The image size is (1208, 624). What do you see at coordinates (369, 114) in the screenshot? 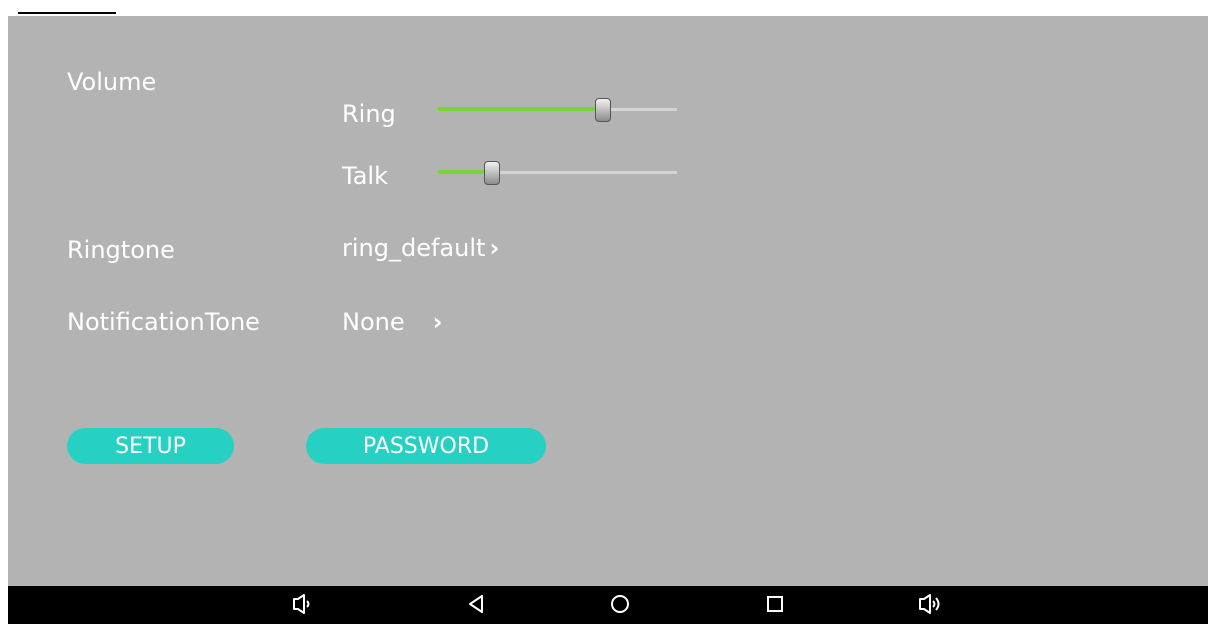
I see `ring-label: Ring` at bounding box center [369, 114].